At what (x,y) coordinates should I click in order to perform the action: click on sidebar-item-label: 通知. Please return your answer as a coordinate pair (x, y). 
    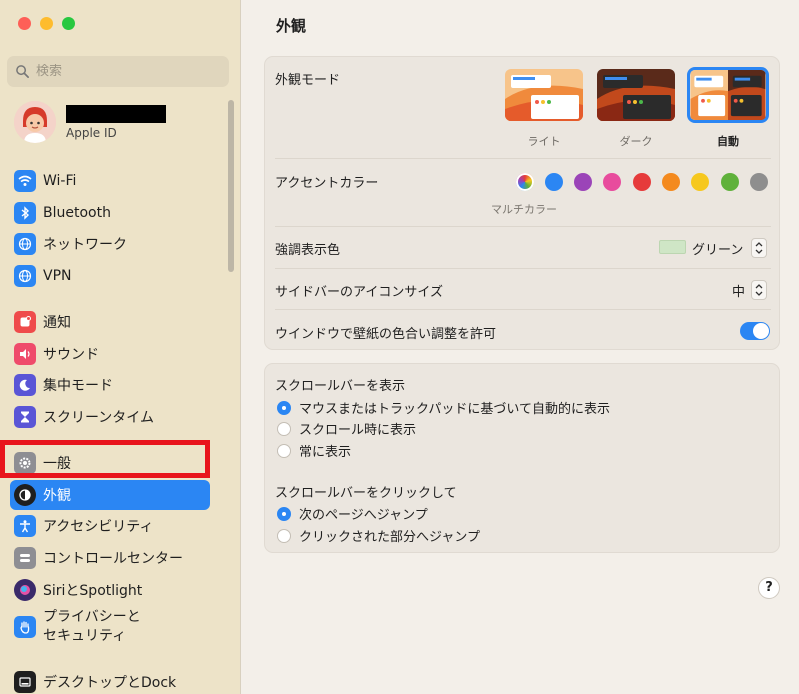
    Looking at the image, I should click on (57, 323).